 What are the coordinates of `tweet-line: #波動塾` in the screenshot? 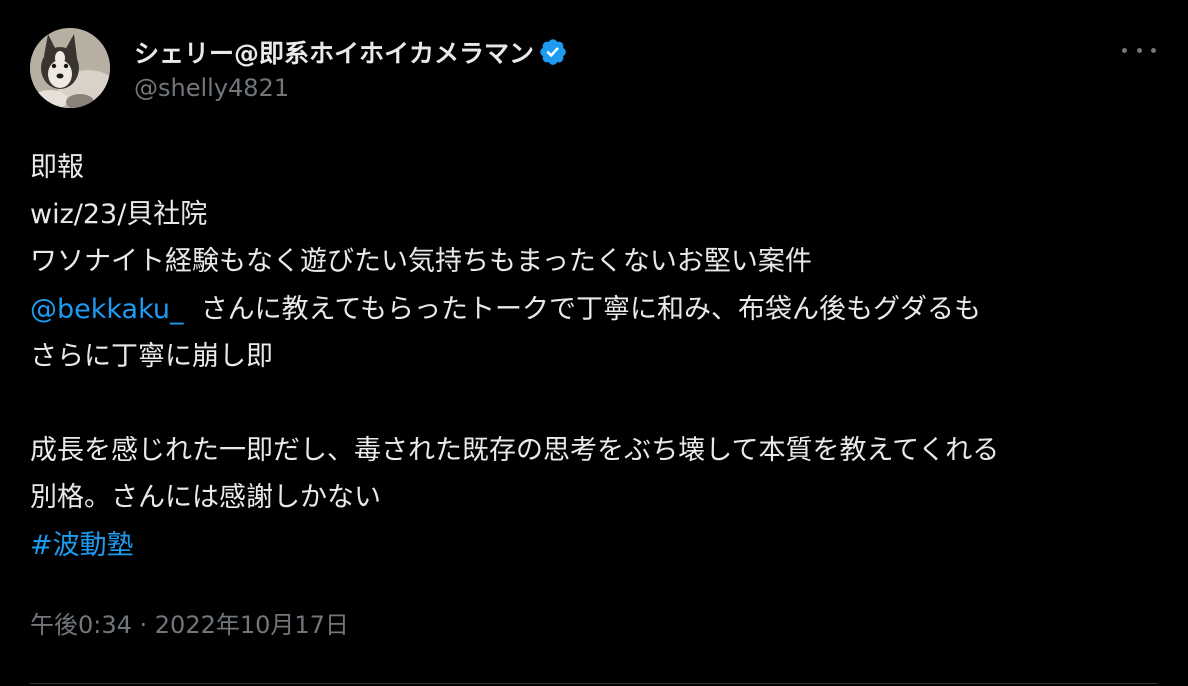 It's located at (600, 545).